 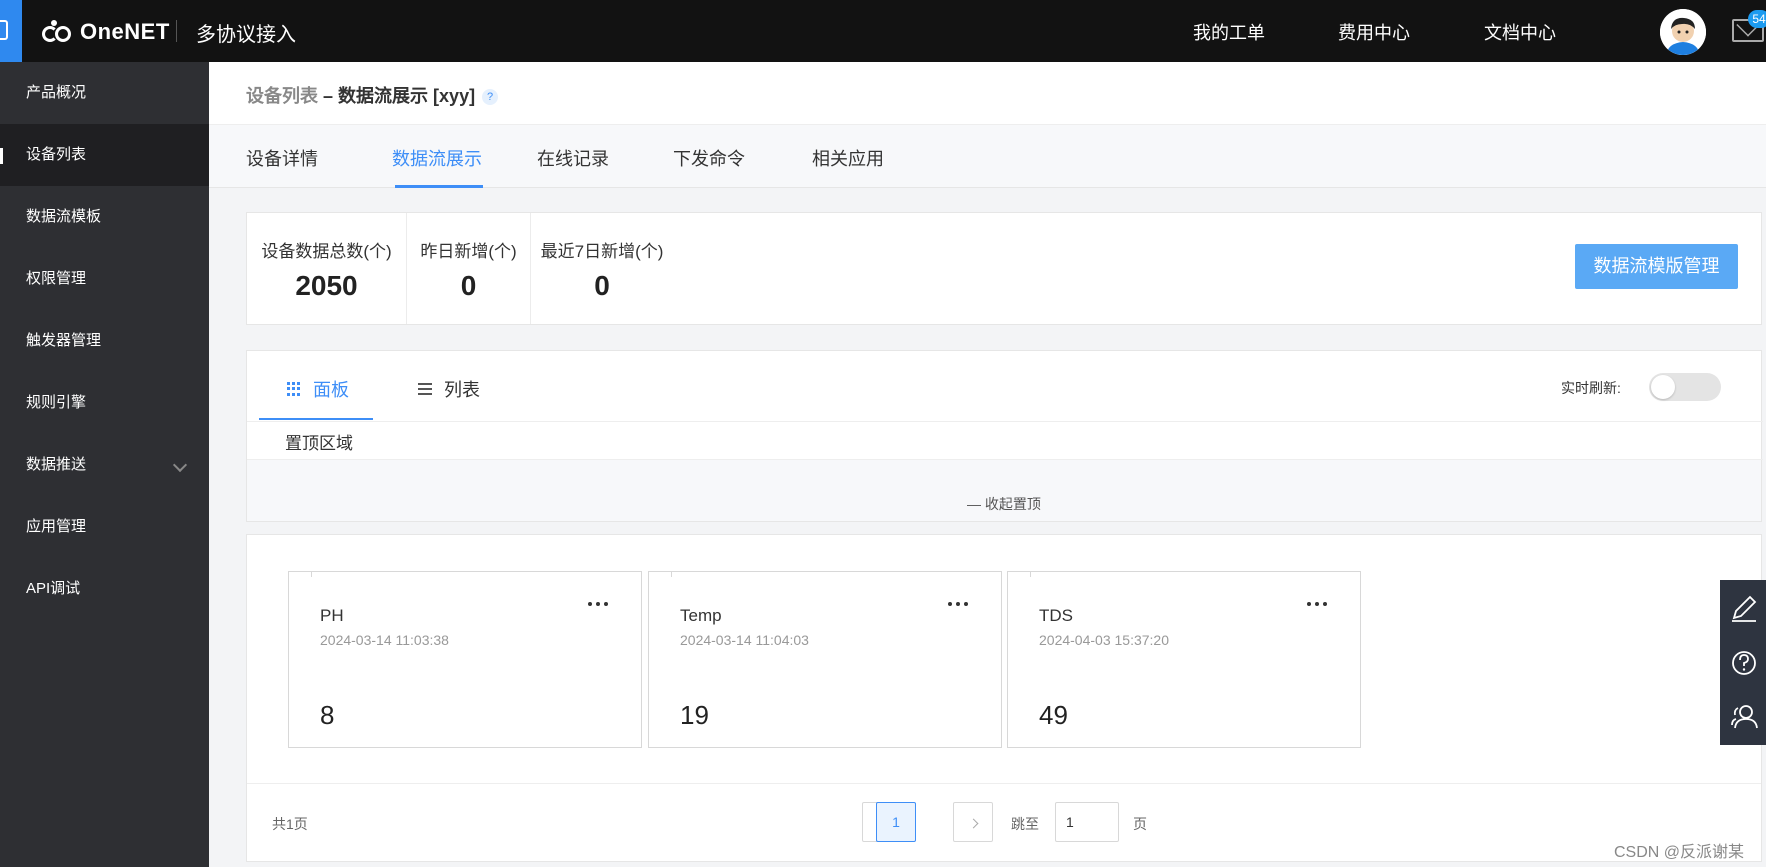 I want to click on jump-label: 跳至, so click(x=1025, y=824).